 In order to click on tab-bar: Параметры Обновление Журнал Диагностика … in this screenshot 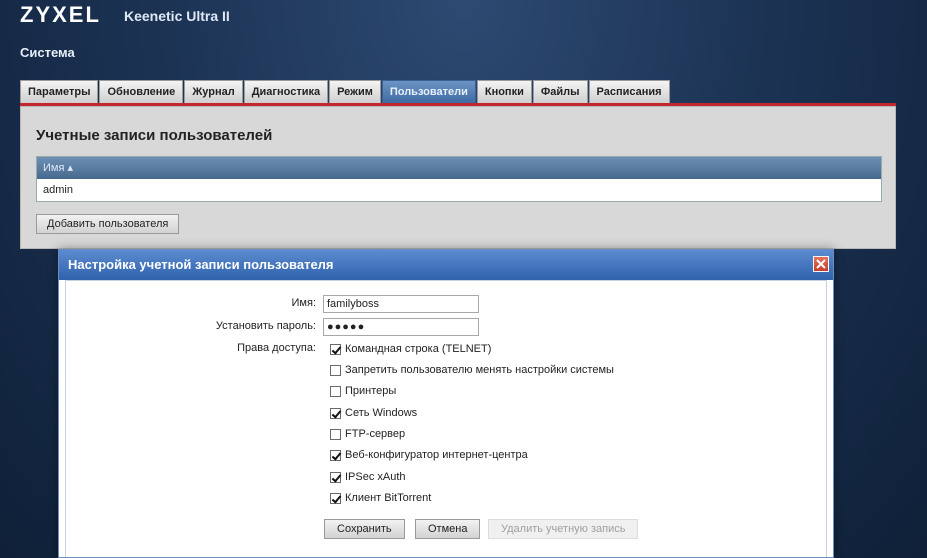, I will do `click(345, 91)`.